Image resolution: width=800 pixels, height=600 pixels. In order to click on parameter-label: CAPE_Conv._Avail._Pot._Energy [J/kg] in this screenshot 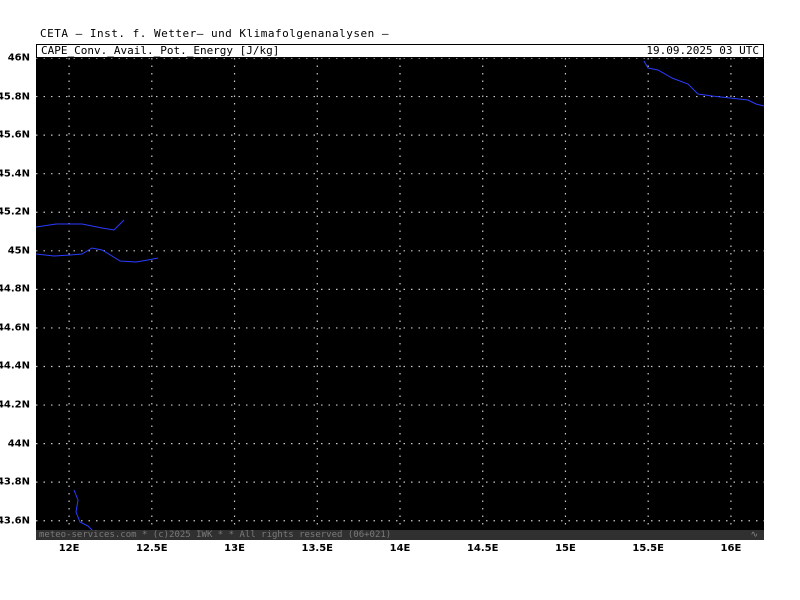, I will do `click(160, 50)`.